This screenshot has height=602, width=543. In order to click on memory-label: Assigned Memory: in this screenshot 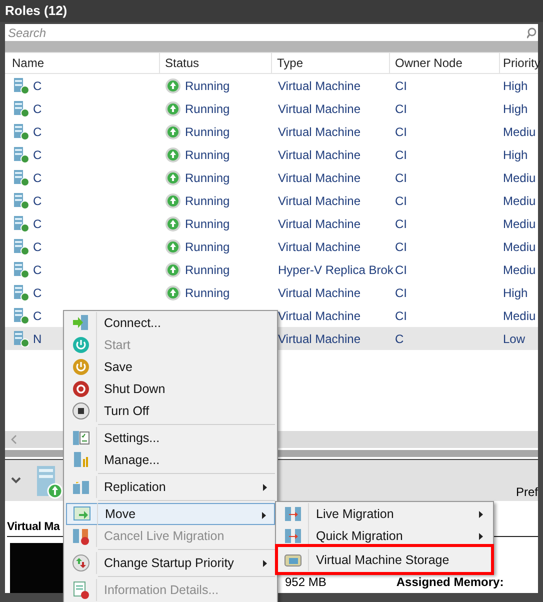, I will do `click(450, 583)`.